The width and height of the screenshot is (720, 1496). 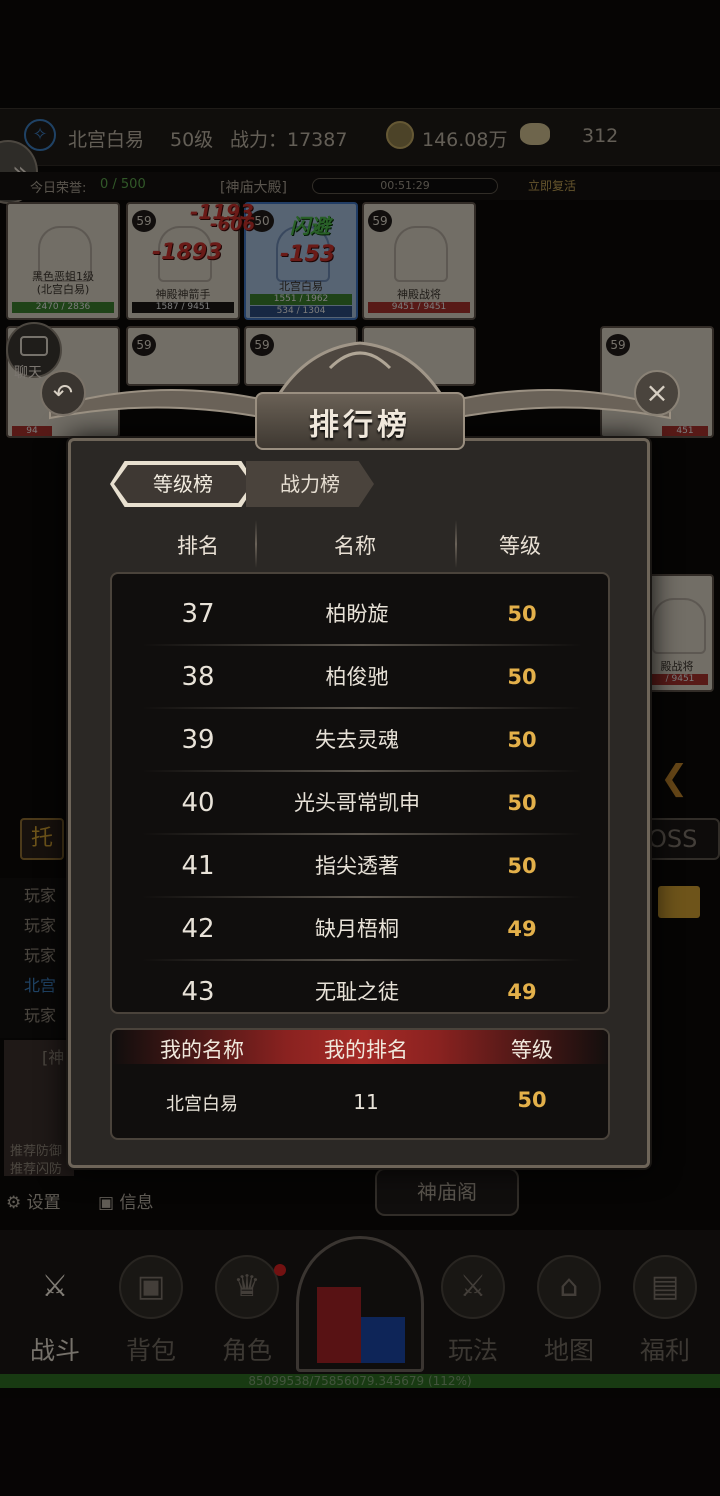 I want to click on row-name: 失去灵魂, so click(x=357, y=740).